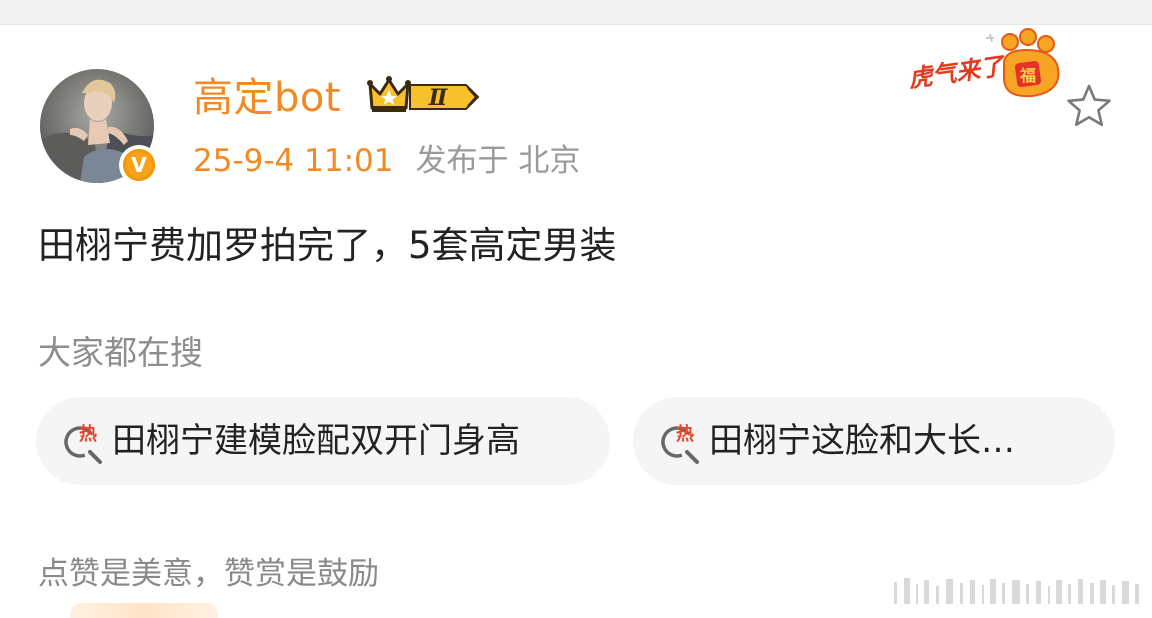  Describe the element at coordinates (424, 96) in the screenshot. I see `member-level-badge: Ⅱ` at that location.